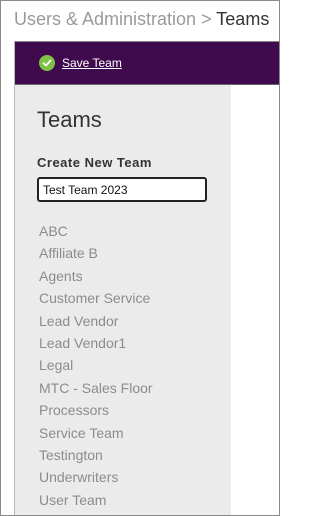 Image resolution: width=320 pixels, height=516 pixels. I want to click on breadcrumb-current: Teams, so click(243, 19).